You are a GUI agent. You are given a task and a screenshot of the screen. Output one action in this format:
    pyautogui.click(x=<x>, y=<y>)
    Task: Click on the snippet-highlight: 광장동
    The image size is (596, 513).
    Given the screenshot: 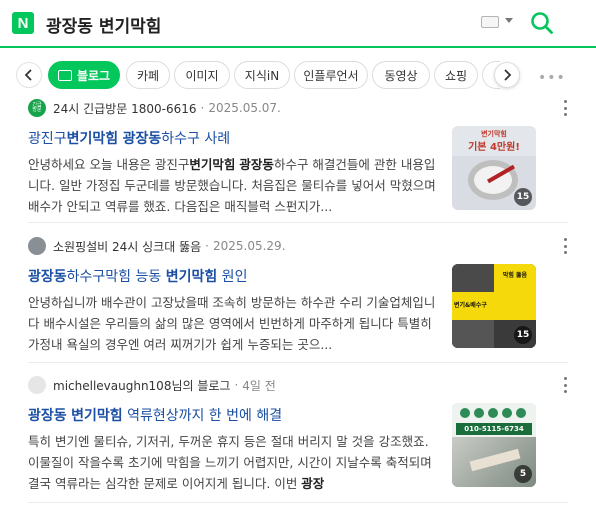 What is the action you would take?
    pyautogui.click(x=256, y=164)
    